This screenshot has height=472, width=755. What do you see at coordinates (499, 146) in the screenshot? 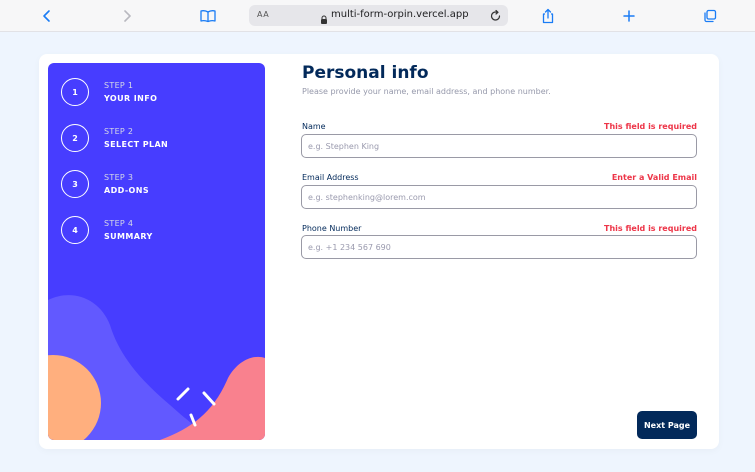
I see `name-input` at bounding box center [499, 146].